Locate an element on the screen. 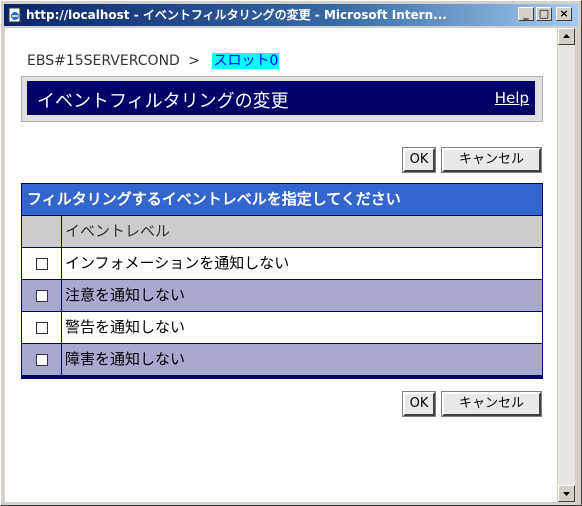  scroll-up-button is located at coordinates (566, 36).